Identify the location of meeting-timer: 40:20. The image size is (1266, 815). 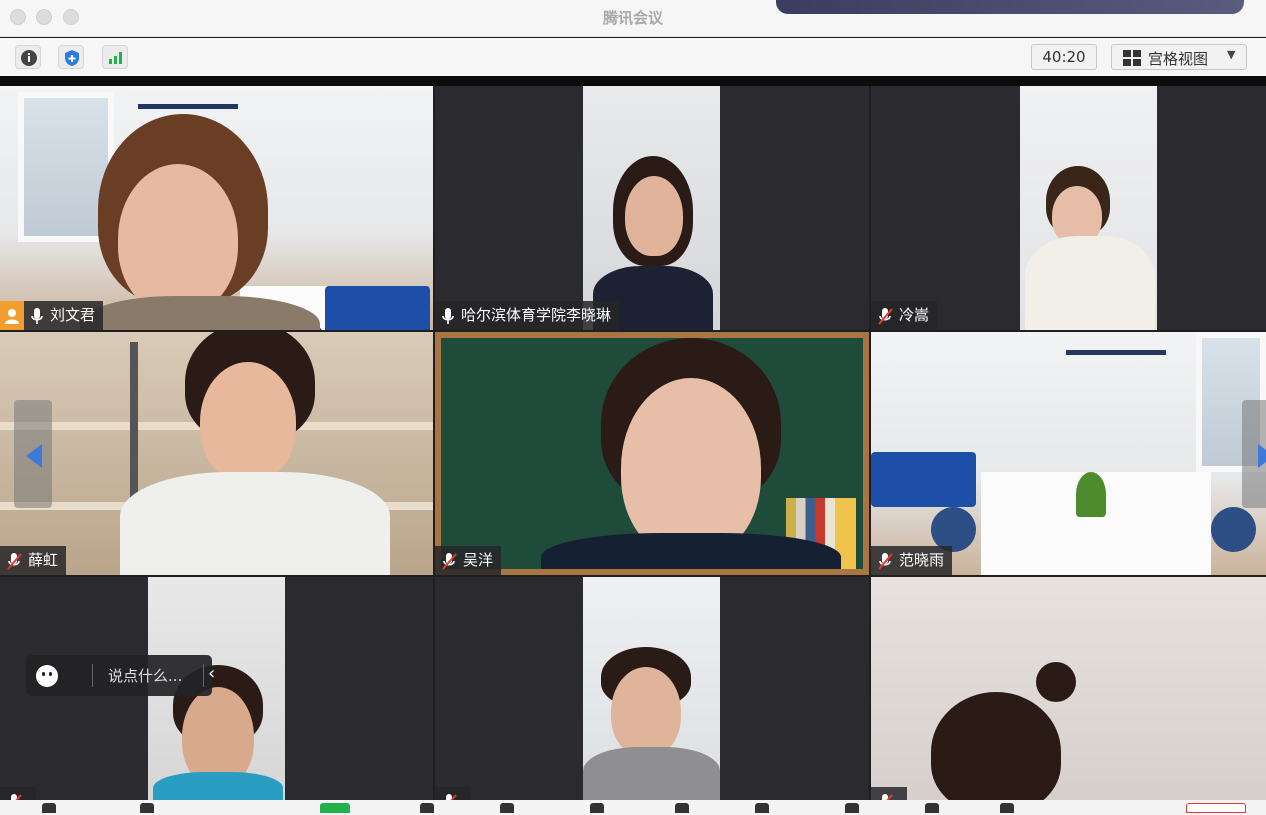
(1064, 57).